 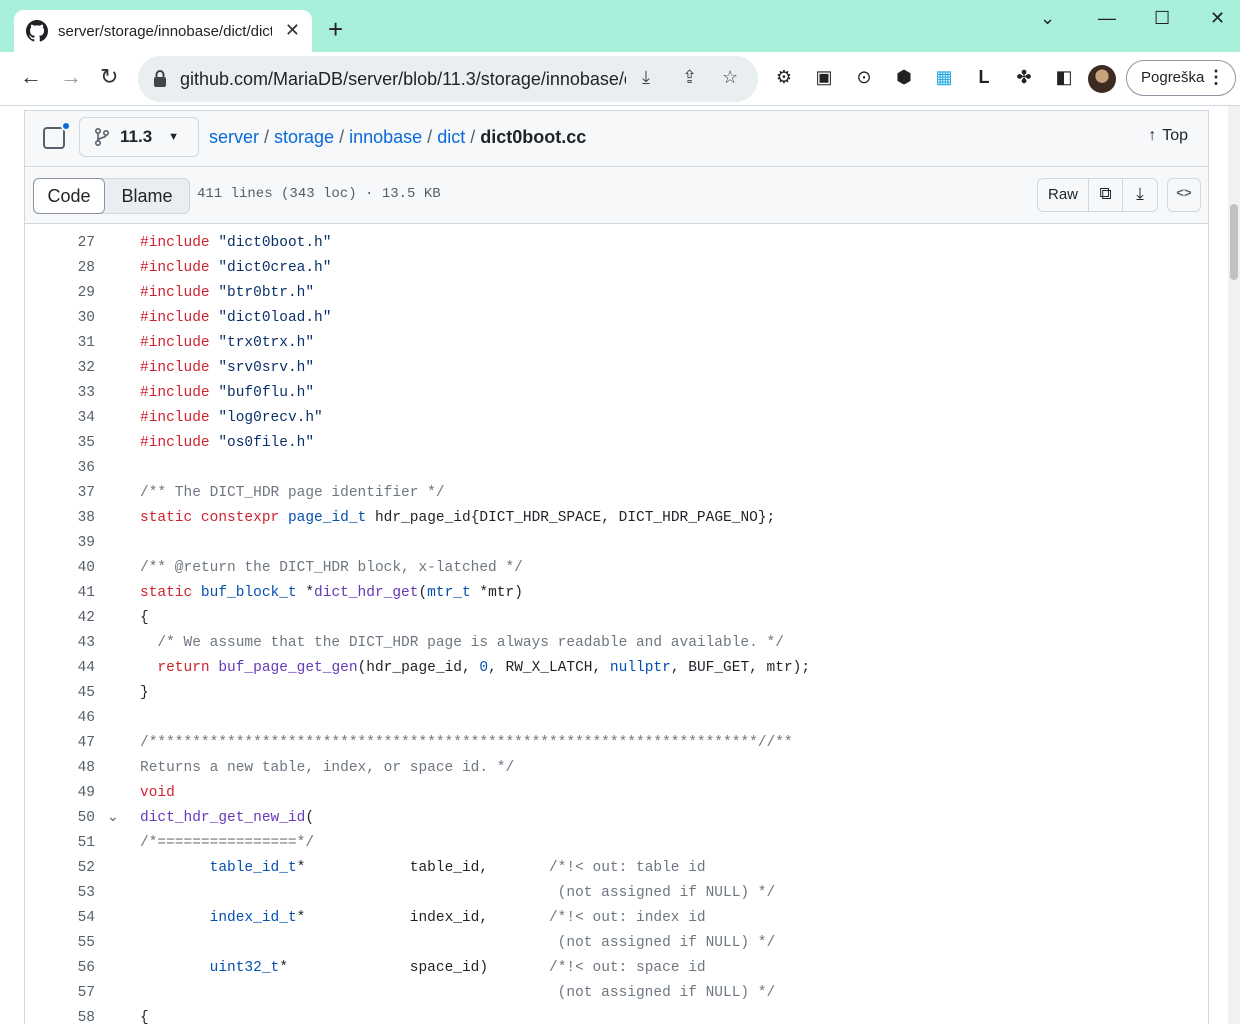 I want to click on line-number: 57, so click(x=60, y=993).